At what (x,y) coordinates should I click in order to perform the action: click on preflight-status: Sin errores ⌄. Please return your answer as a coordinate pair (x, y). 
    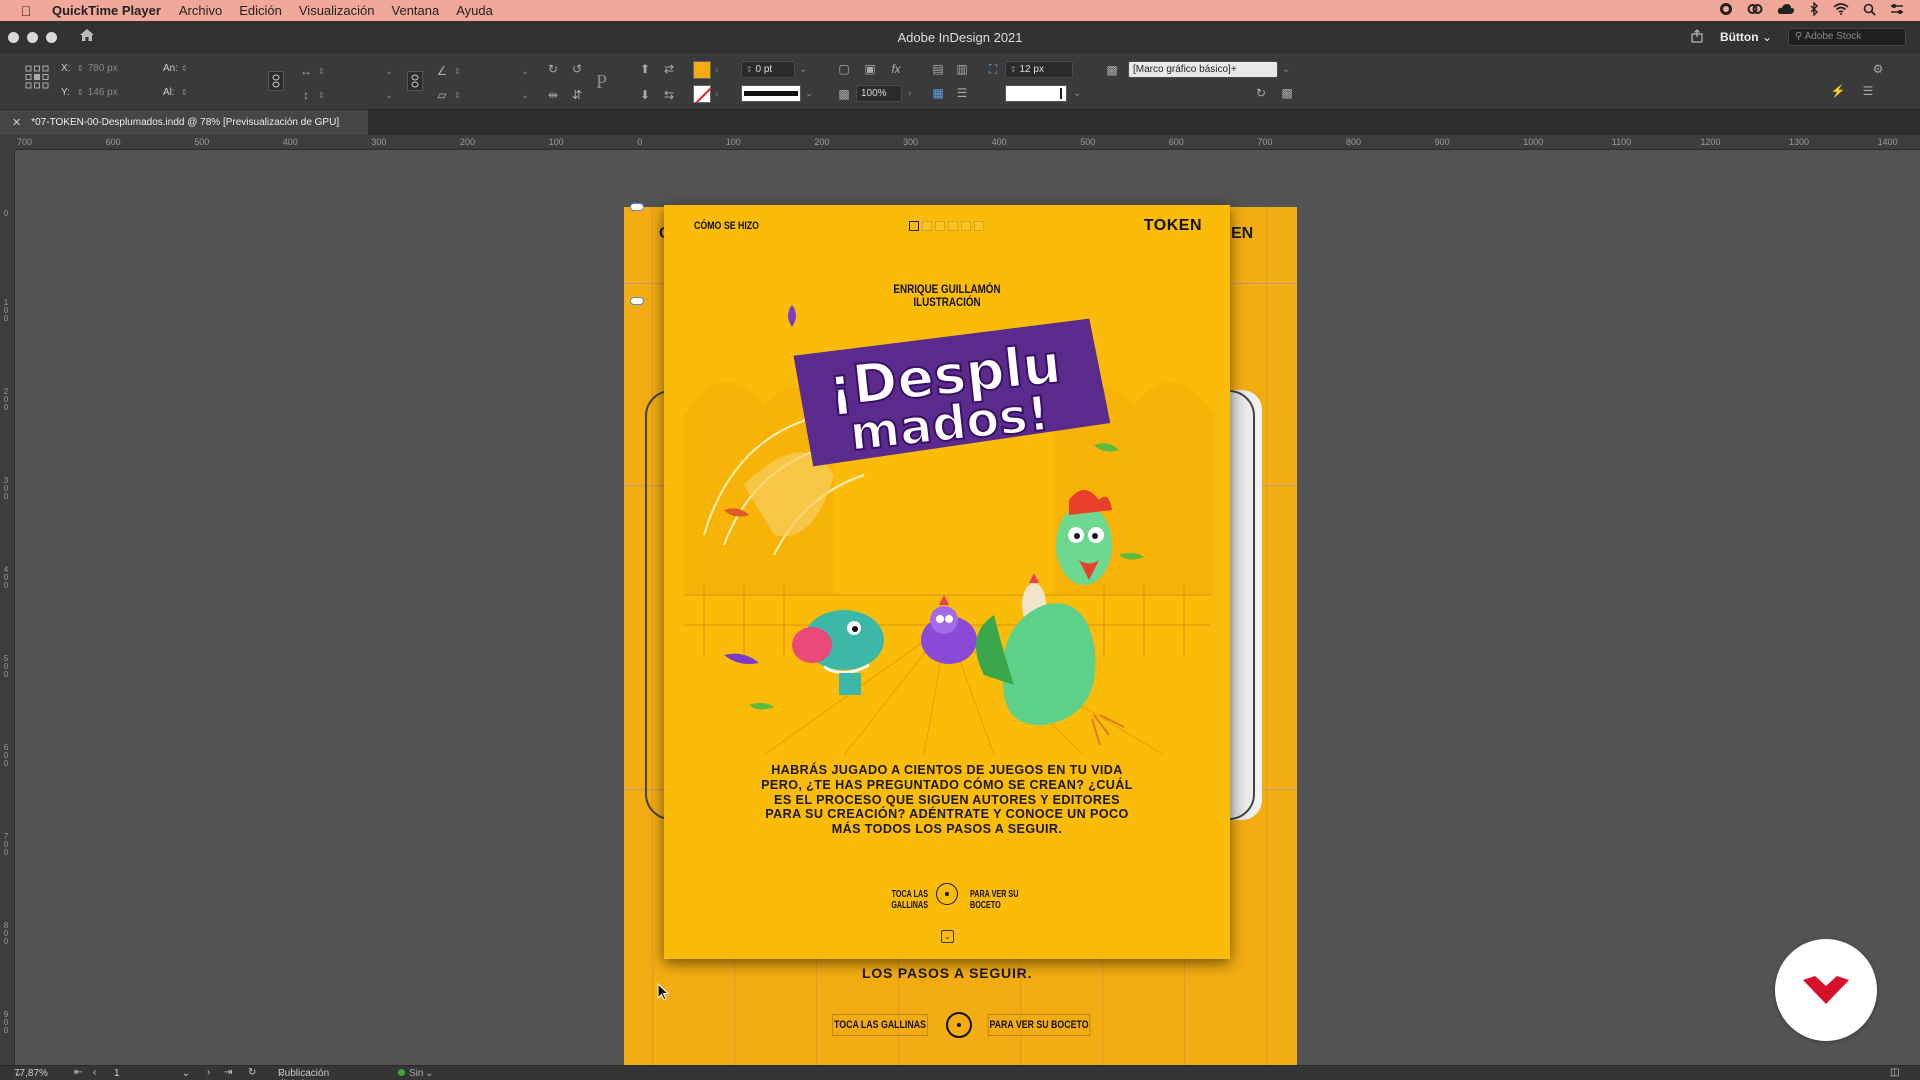
    Looking at the image, I should click on (419, 1073).